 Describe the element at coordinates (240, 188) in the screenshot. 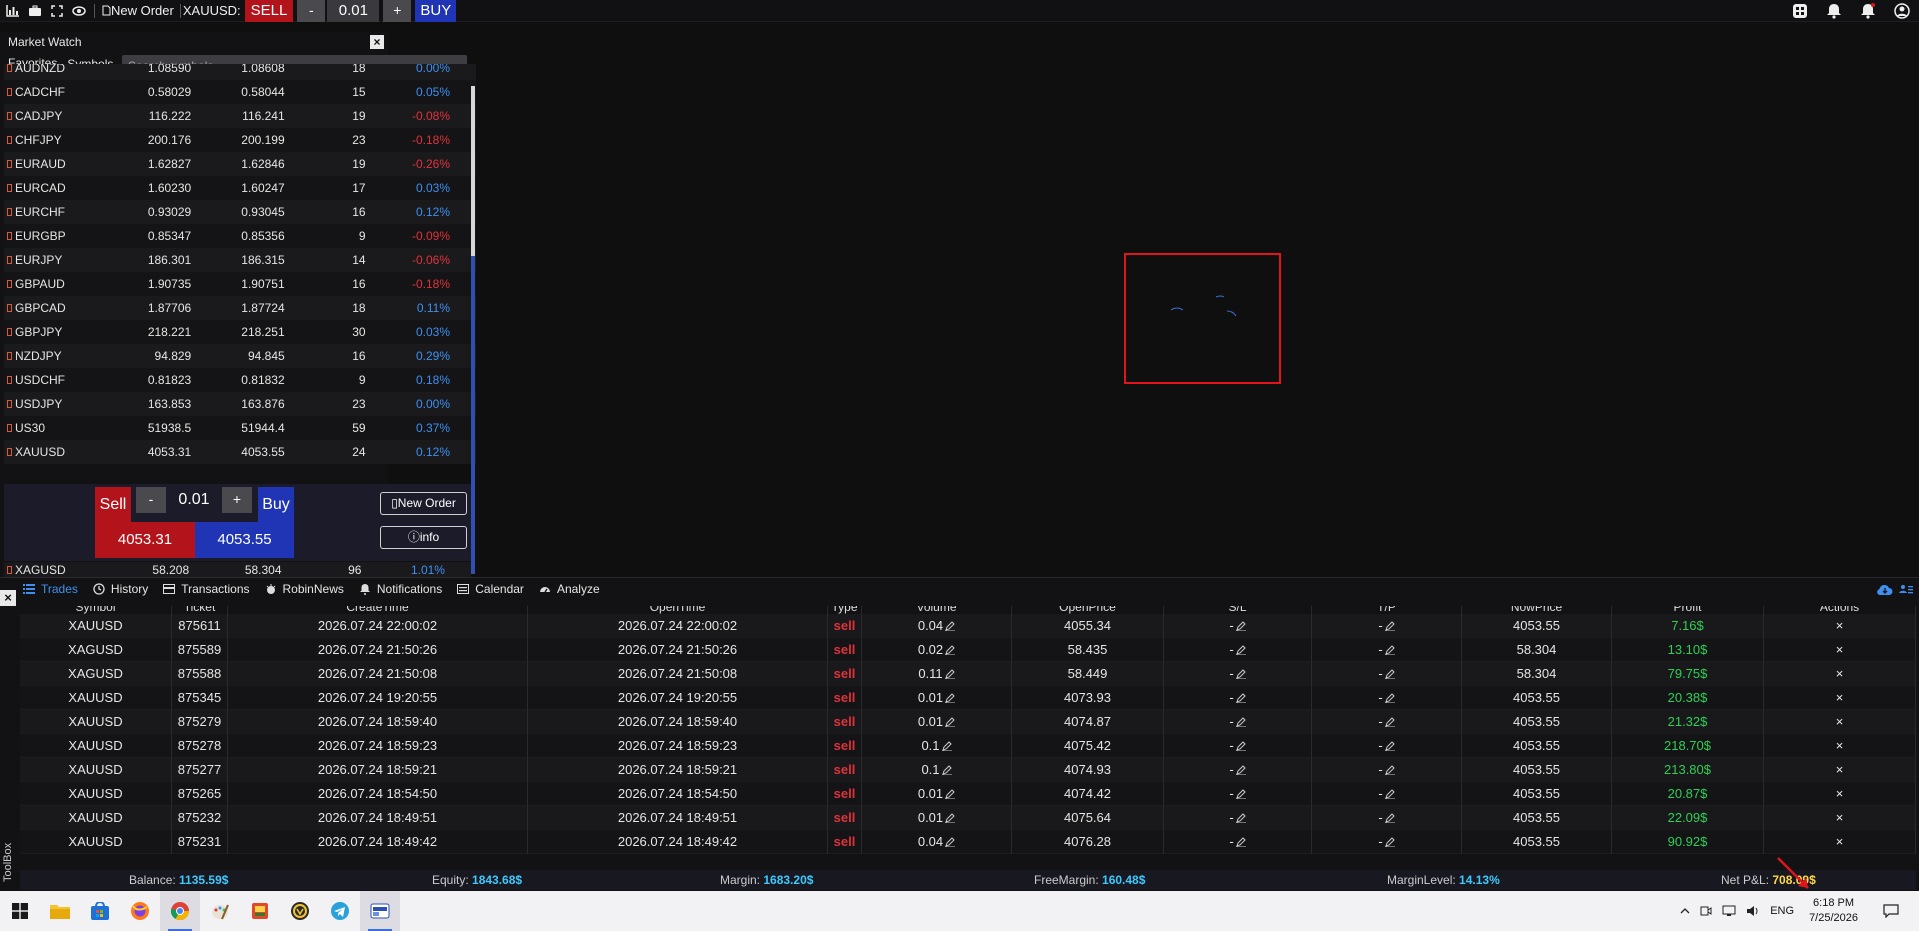

I see `list-item: EURCAD 1.60230 1.60247 17 0.03%` at that location.